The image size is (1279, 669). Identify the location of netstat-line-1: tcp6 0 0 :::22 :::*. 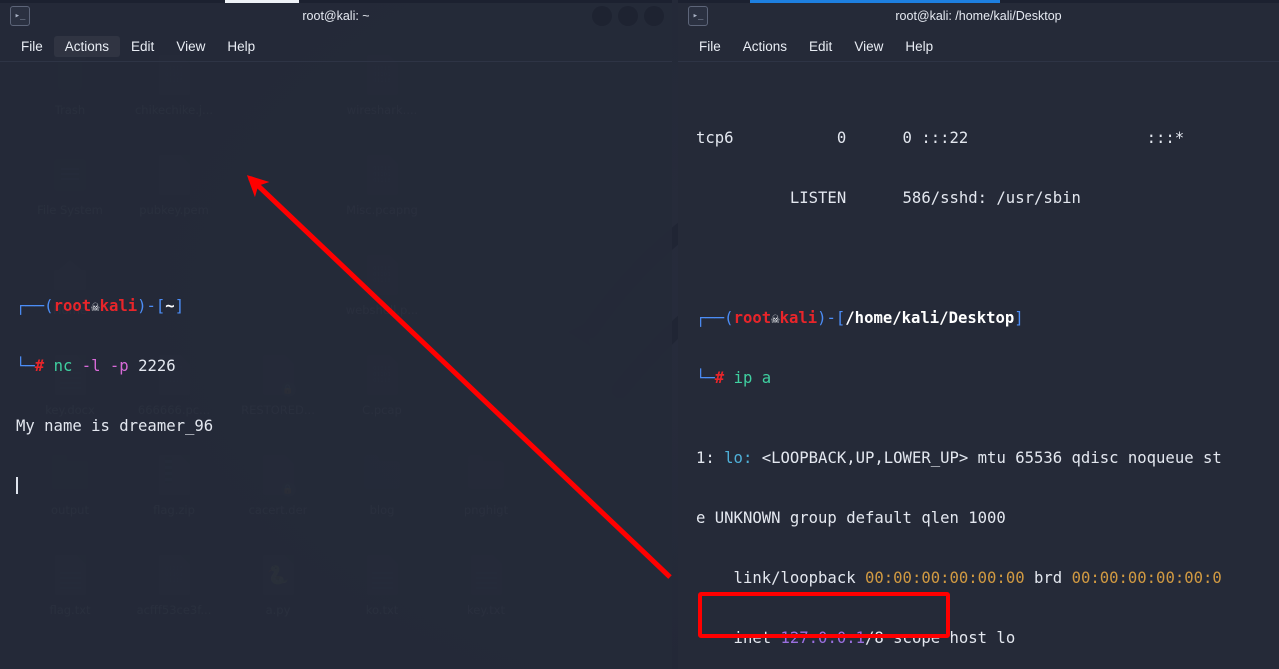
(940, 138).